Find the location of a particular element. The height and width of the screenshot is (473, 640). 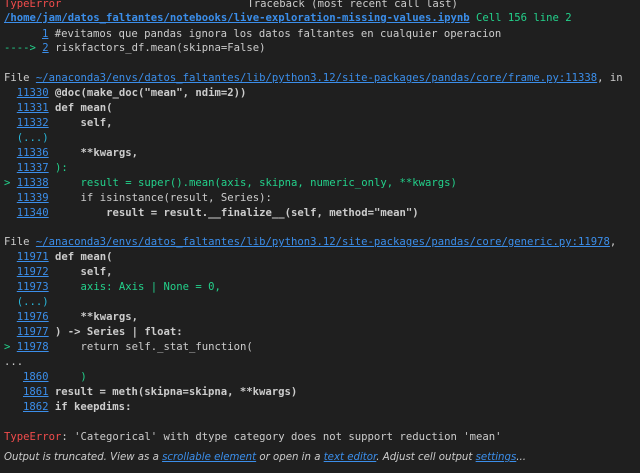

line-number: 11332 is located at coordinates (33, 123).